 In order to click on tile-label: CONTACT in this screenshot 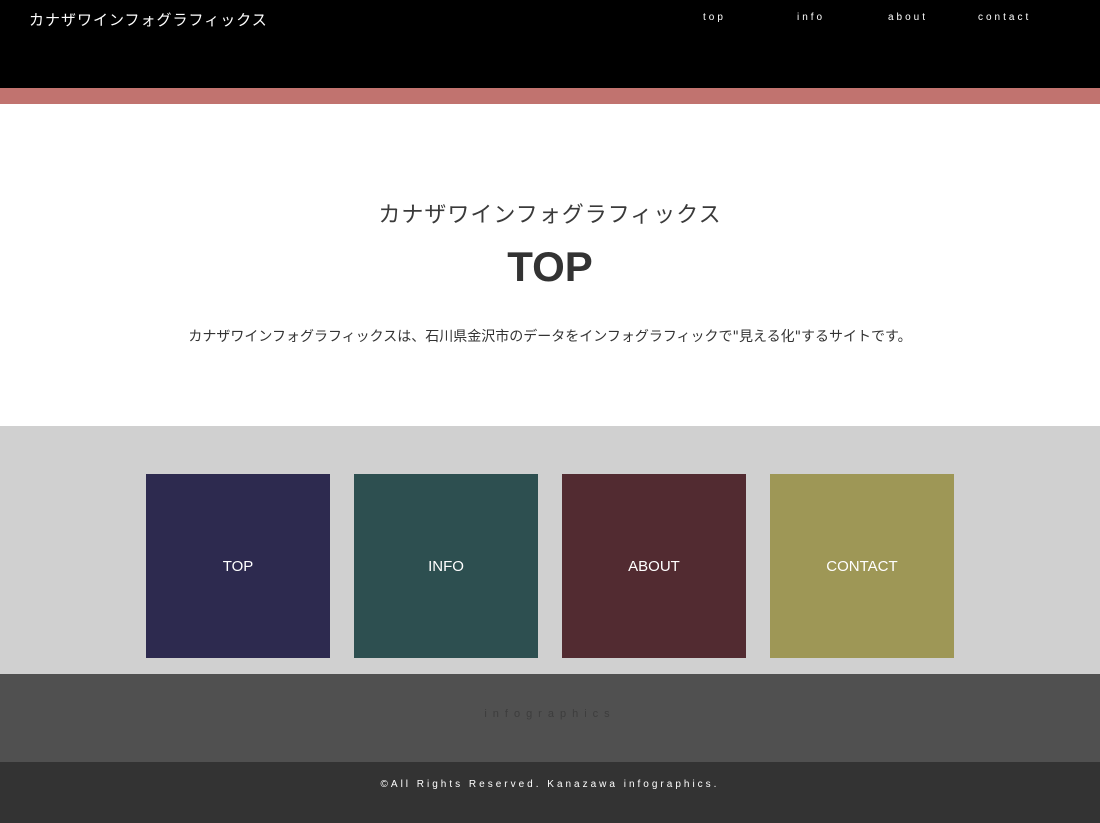, I will do `click(862, 566)`.